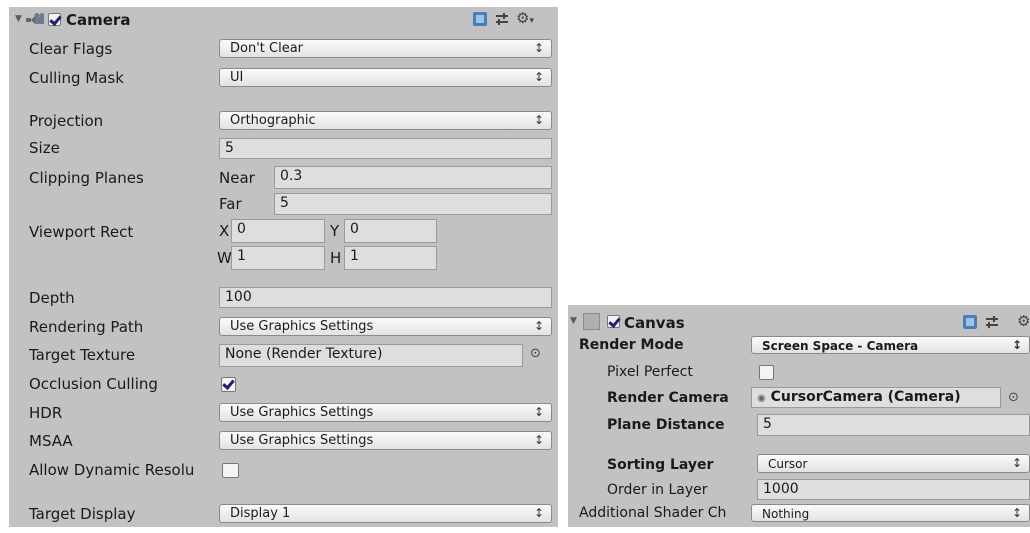  Describe the element at coordinates (260, 513) in the screenshot. I see `target-display-value: Display 1` at that location.